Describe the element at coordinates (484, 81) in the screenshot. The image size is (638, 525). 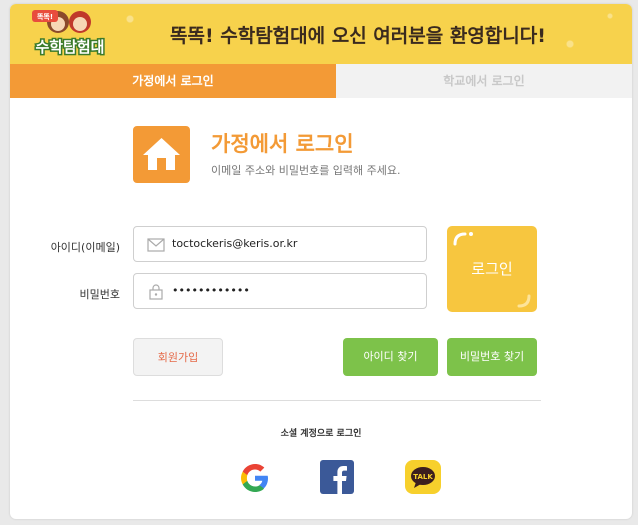
I see `tab-school-login: 학교에서 로그인` at that location.